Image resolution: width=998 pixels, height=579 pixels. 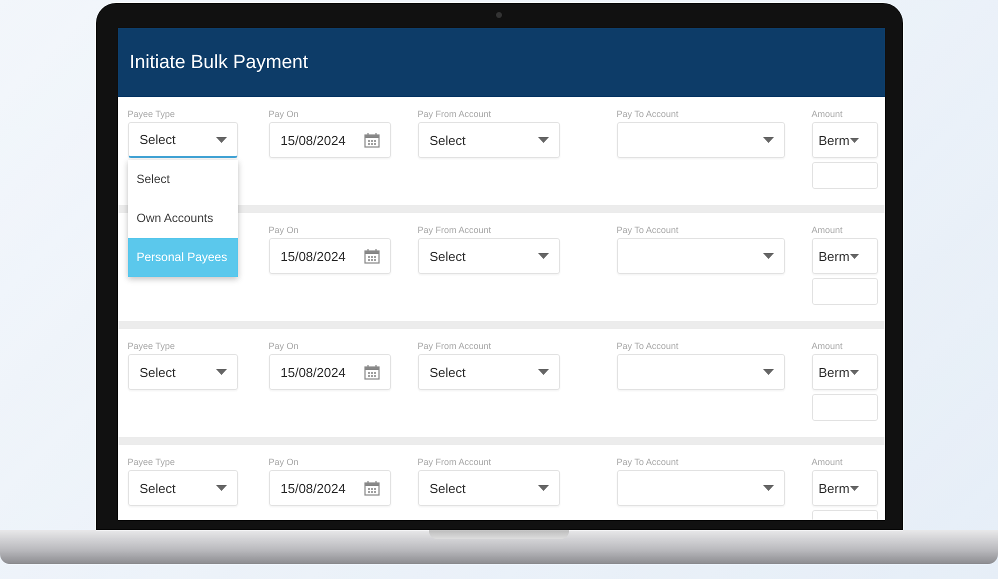 I want to click on camera-icon, so click(x=499, y=15).